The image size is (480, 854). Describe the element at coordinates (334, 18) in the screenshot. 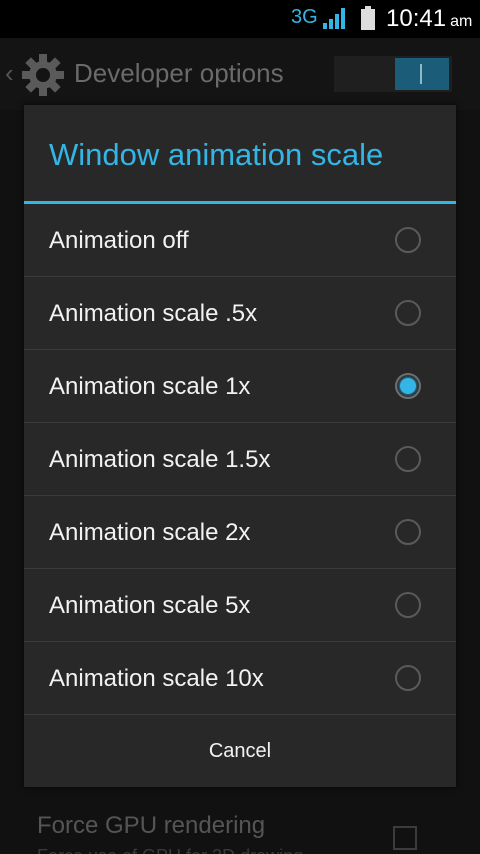

I see `signal-icon` at that location.